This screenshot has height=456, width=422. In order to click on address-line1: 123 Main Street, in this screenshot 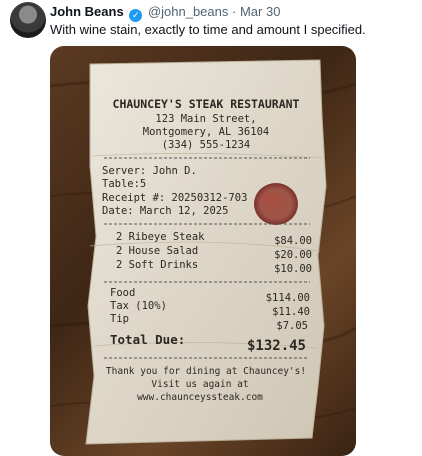, I will do `click(205, 119)`.